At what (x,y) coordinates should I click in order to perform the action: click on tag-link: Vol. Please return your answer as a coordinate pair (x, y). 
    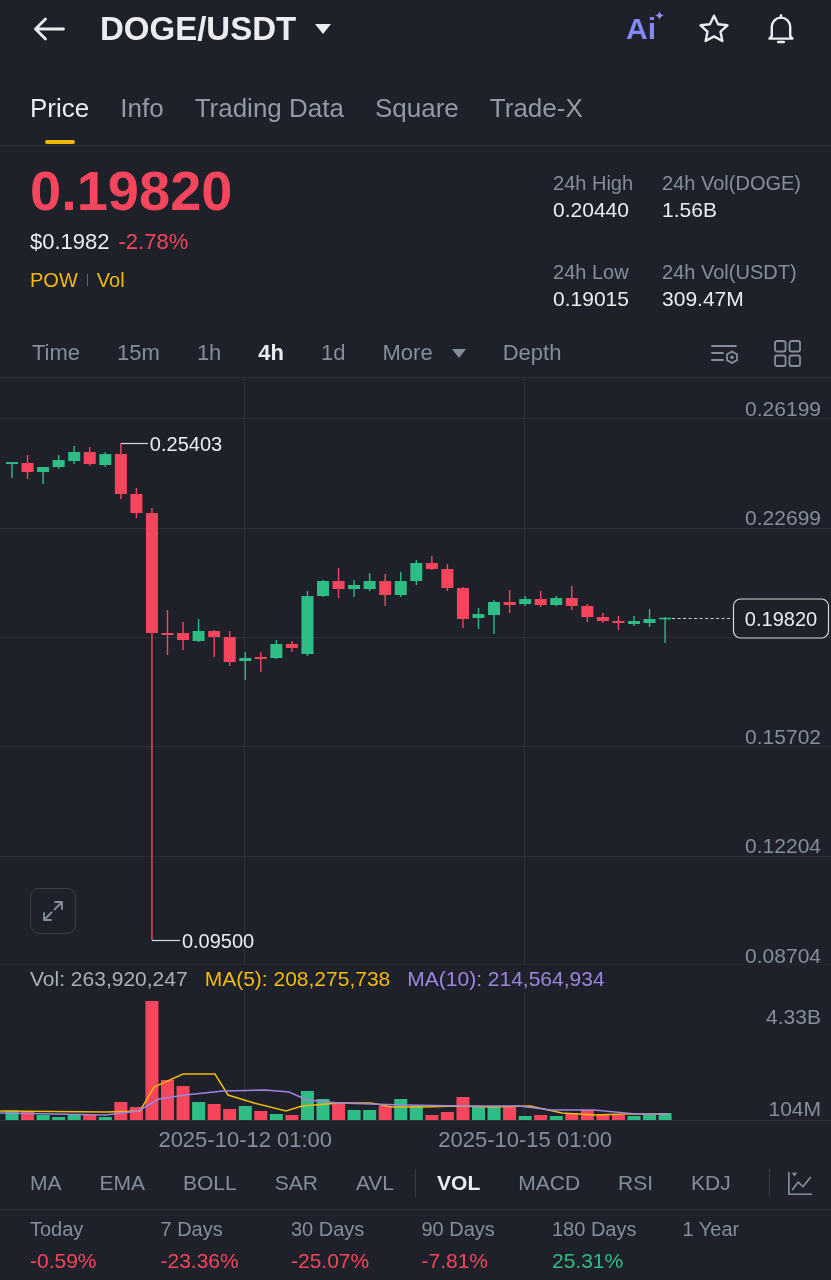
    Looking at the image, I should click on (110, 280).